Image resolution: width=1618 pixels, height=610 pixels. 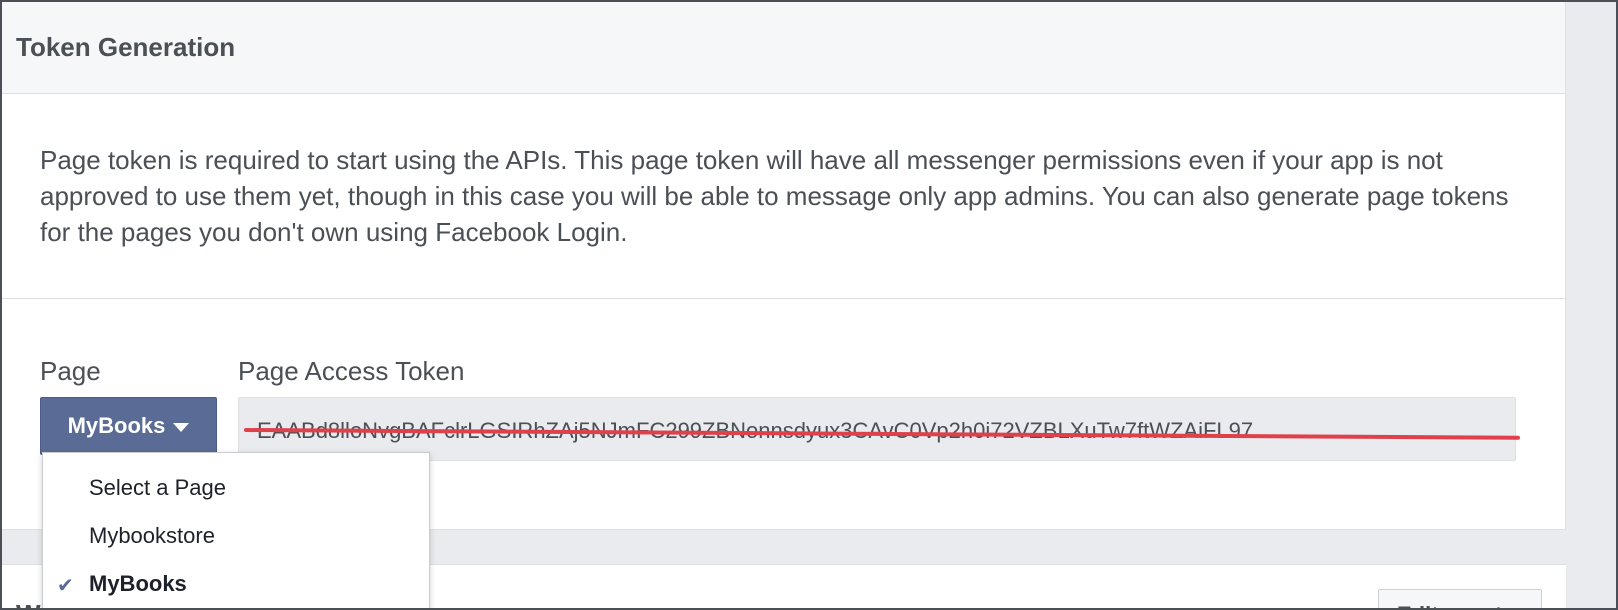 I want to click on page-select-label: MyBooks, so click(x=116, y=425).